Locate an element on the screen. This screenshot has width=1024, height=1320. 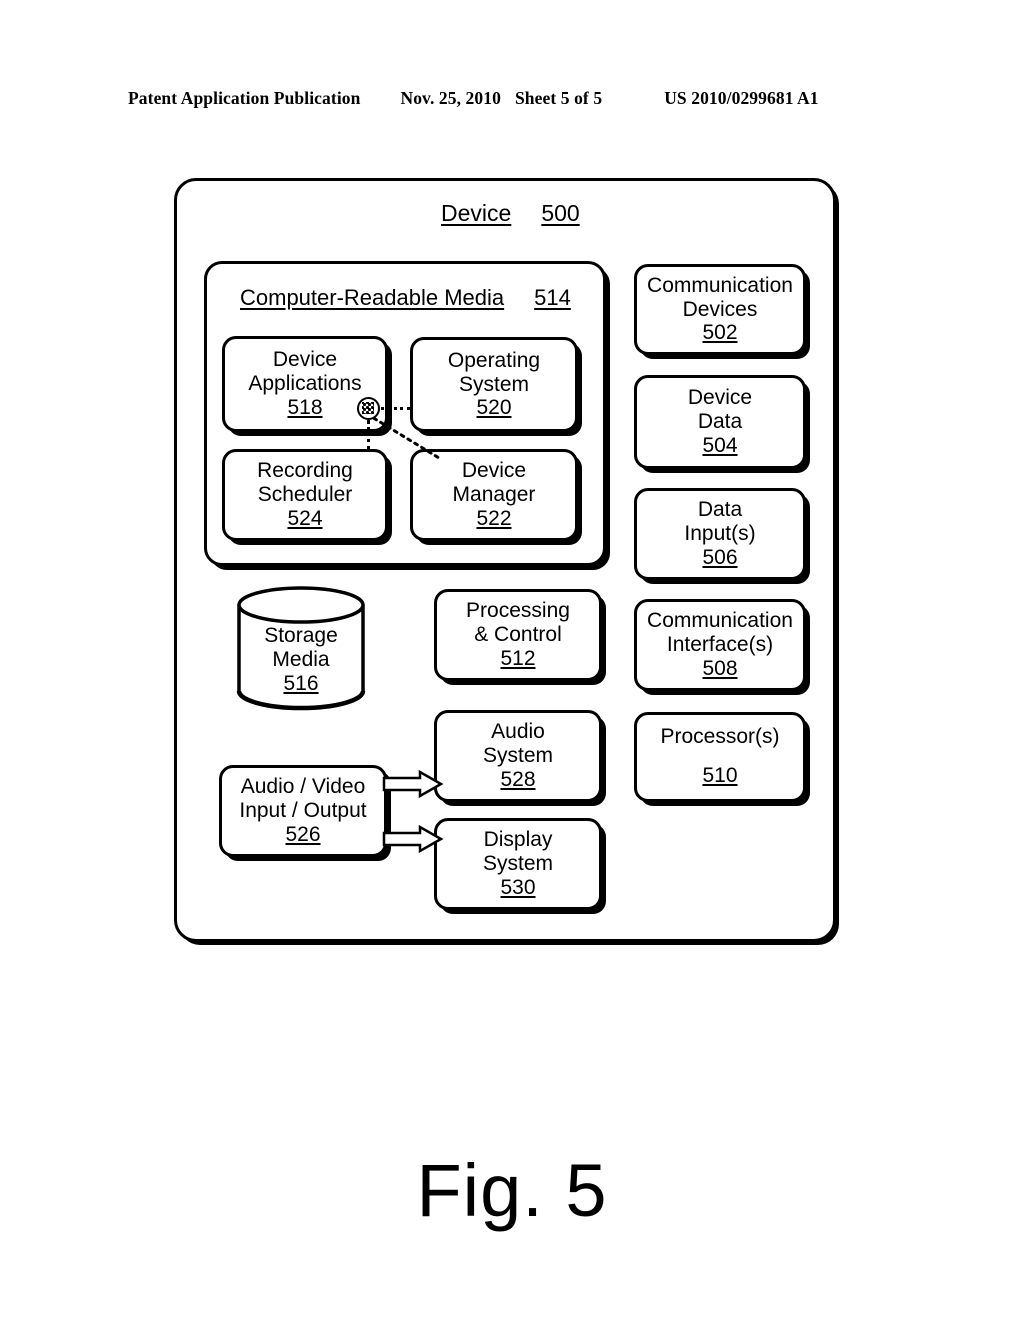
operating-system-line2: System is located at coordinates (493, 384).